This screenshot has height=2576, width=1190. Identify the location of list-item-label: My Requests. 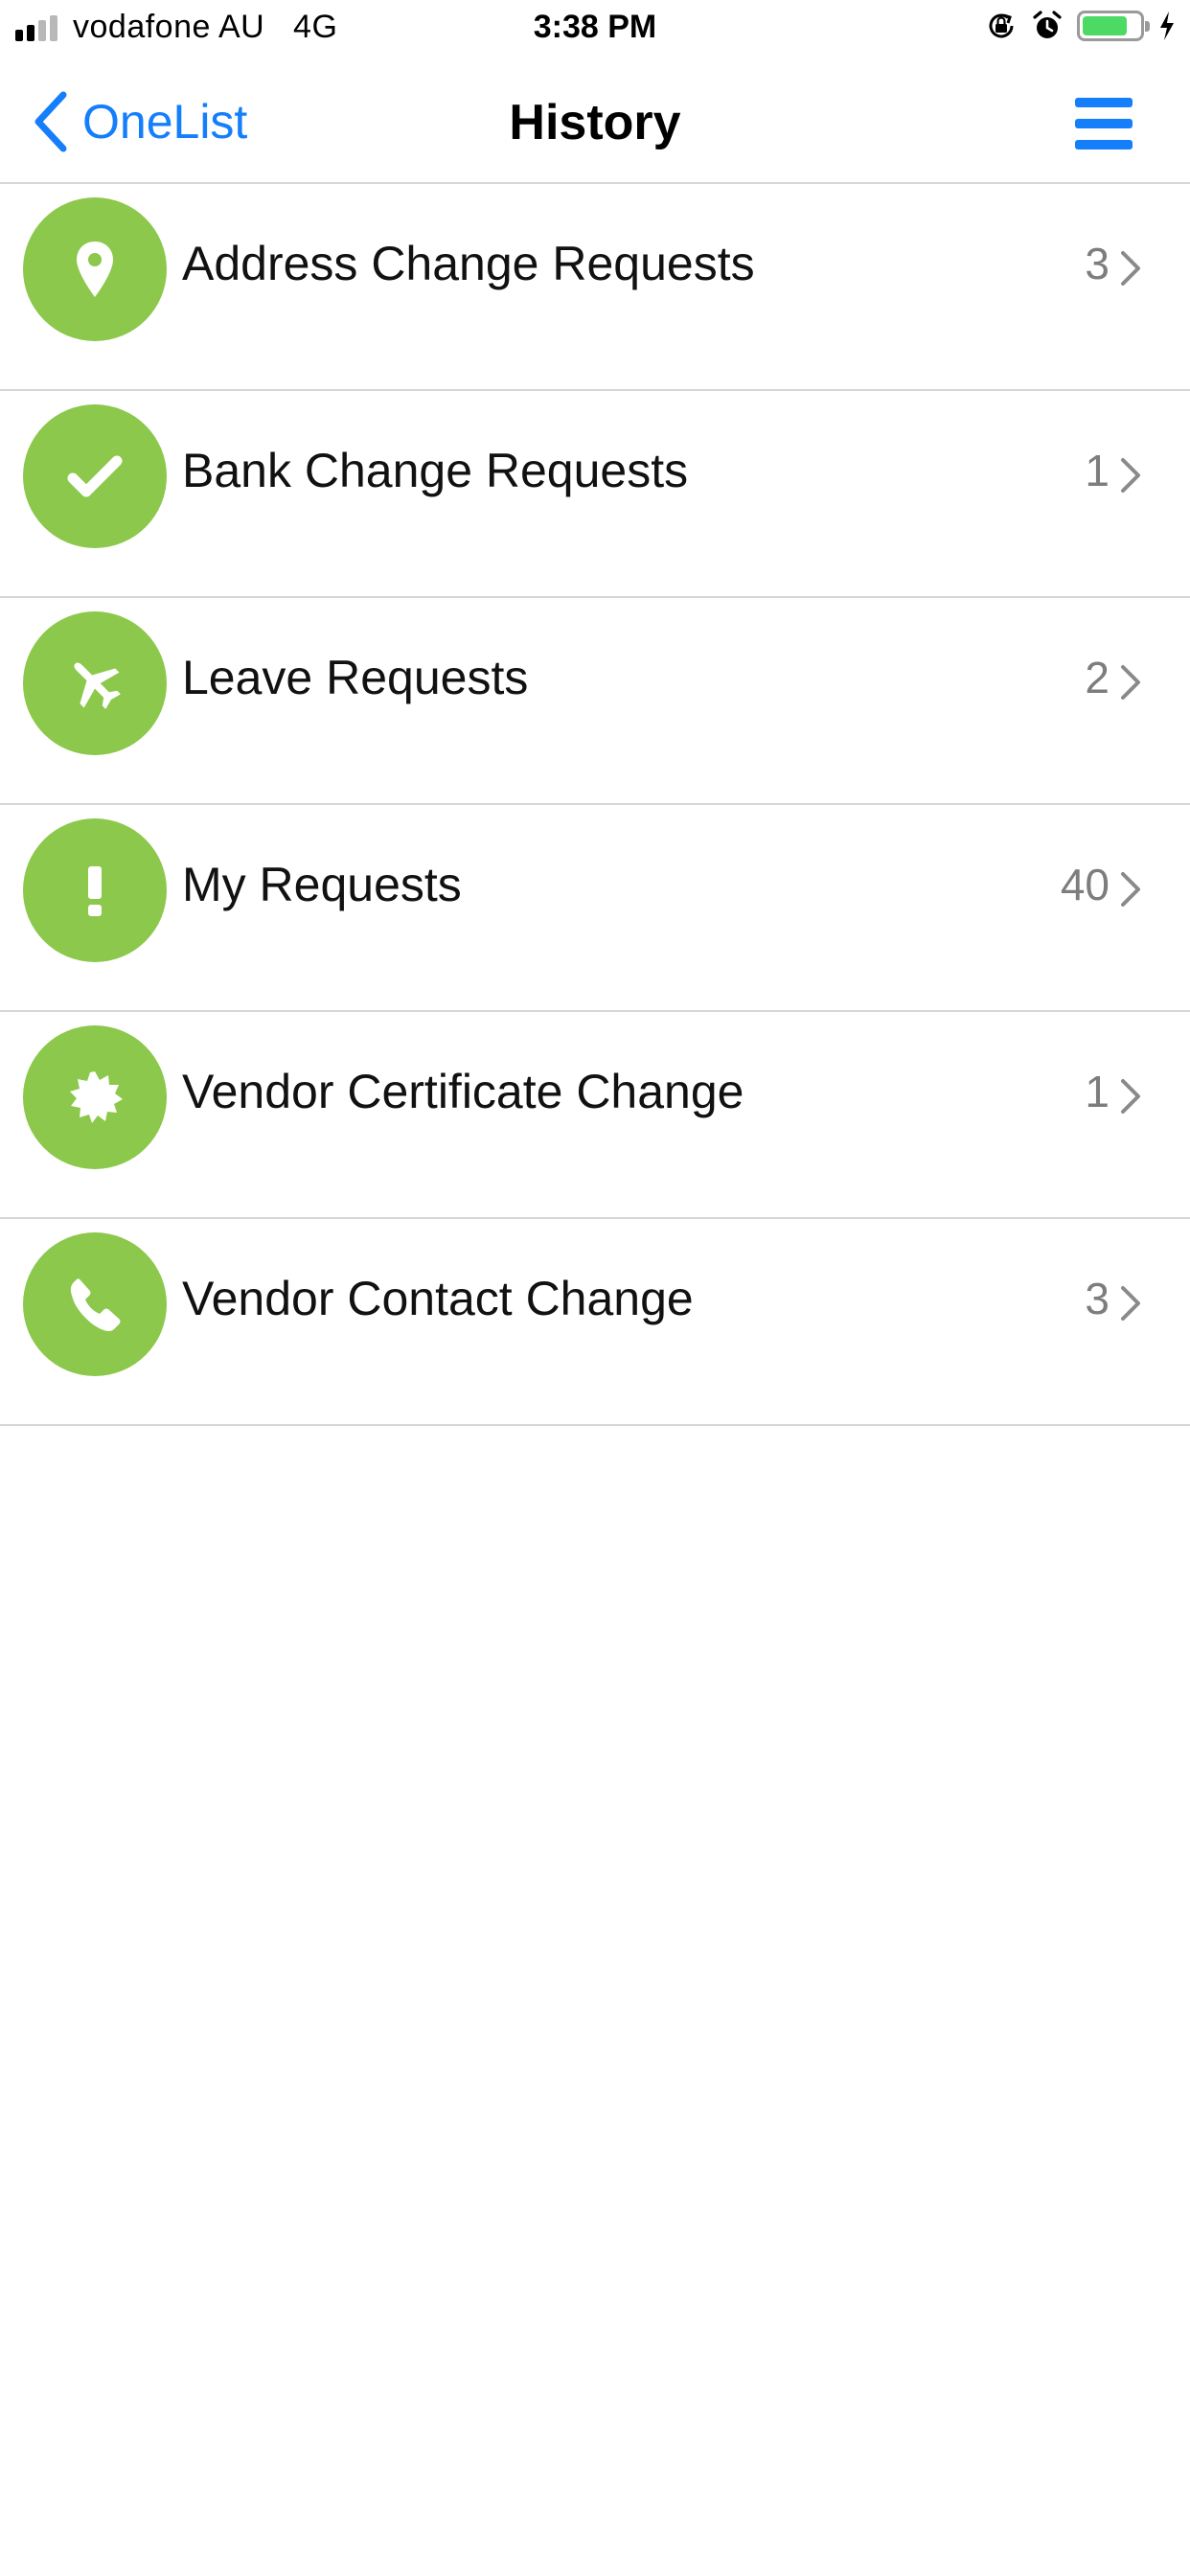
(322, 884).